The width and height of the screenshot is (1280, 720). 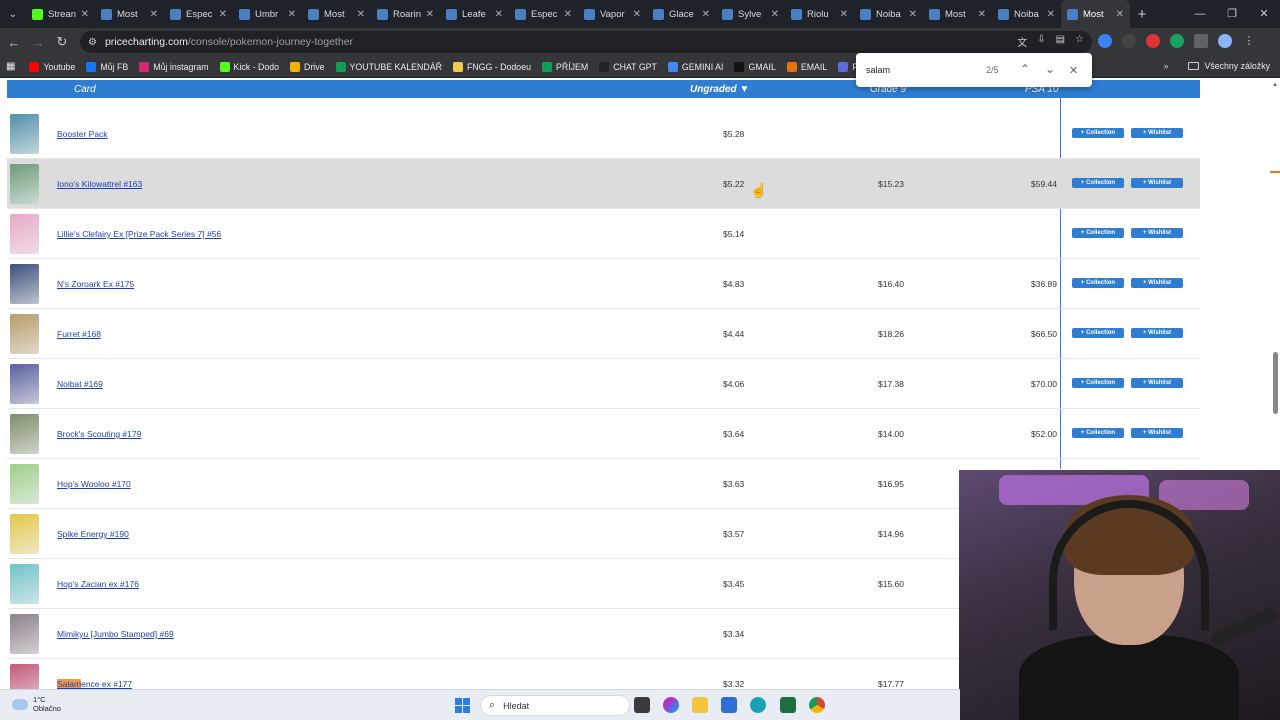 I want to click on card-link: Hop's Zacian ex #176, so click(x=98, y=584).